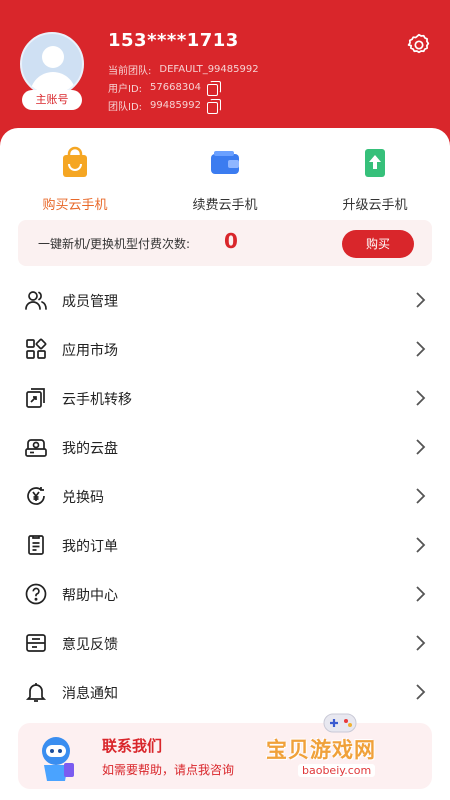 Image resolution: width=450 pixels, height=800 pixels. What do you see at coordinates (90, 302) in the screenshot?
I see `menu-label: 成员管理` at bounding box center [90, 302].